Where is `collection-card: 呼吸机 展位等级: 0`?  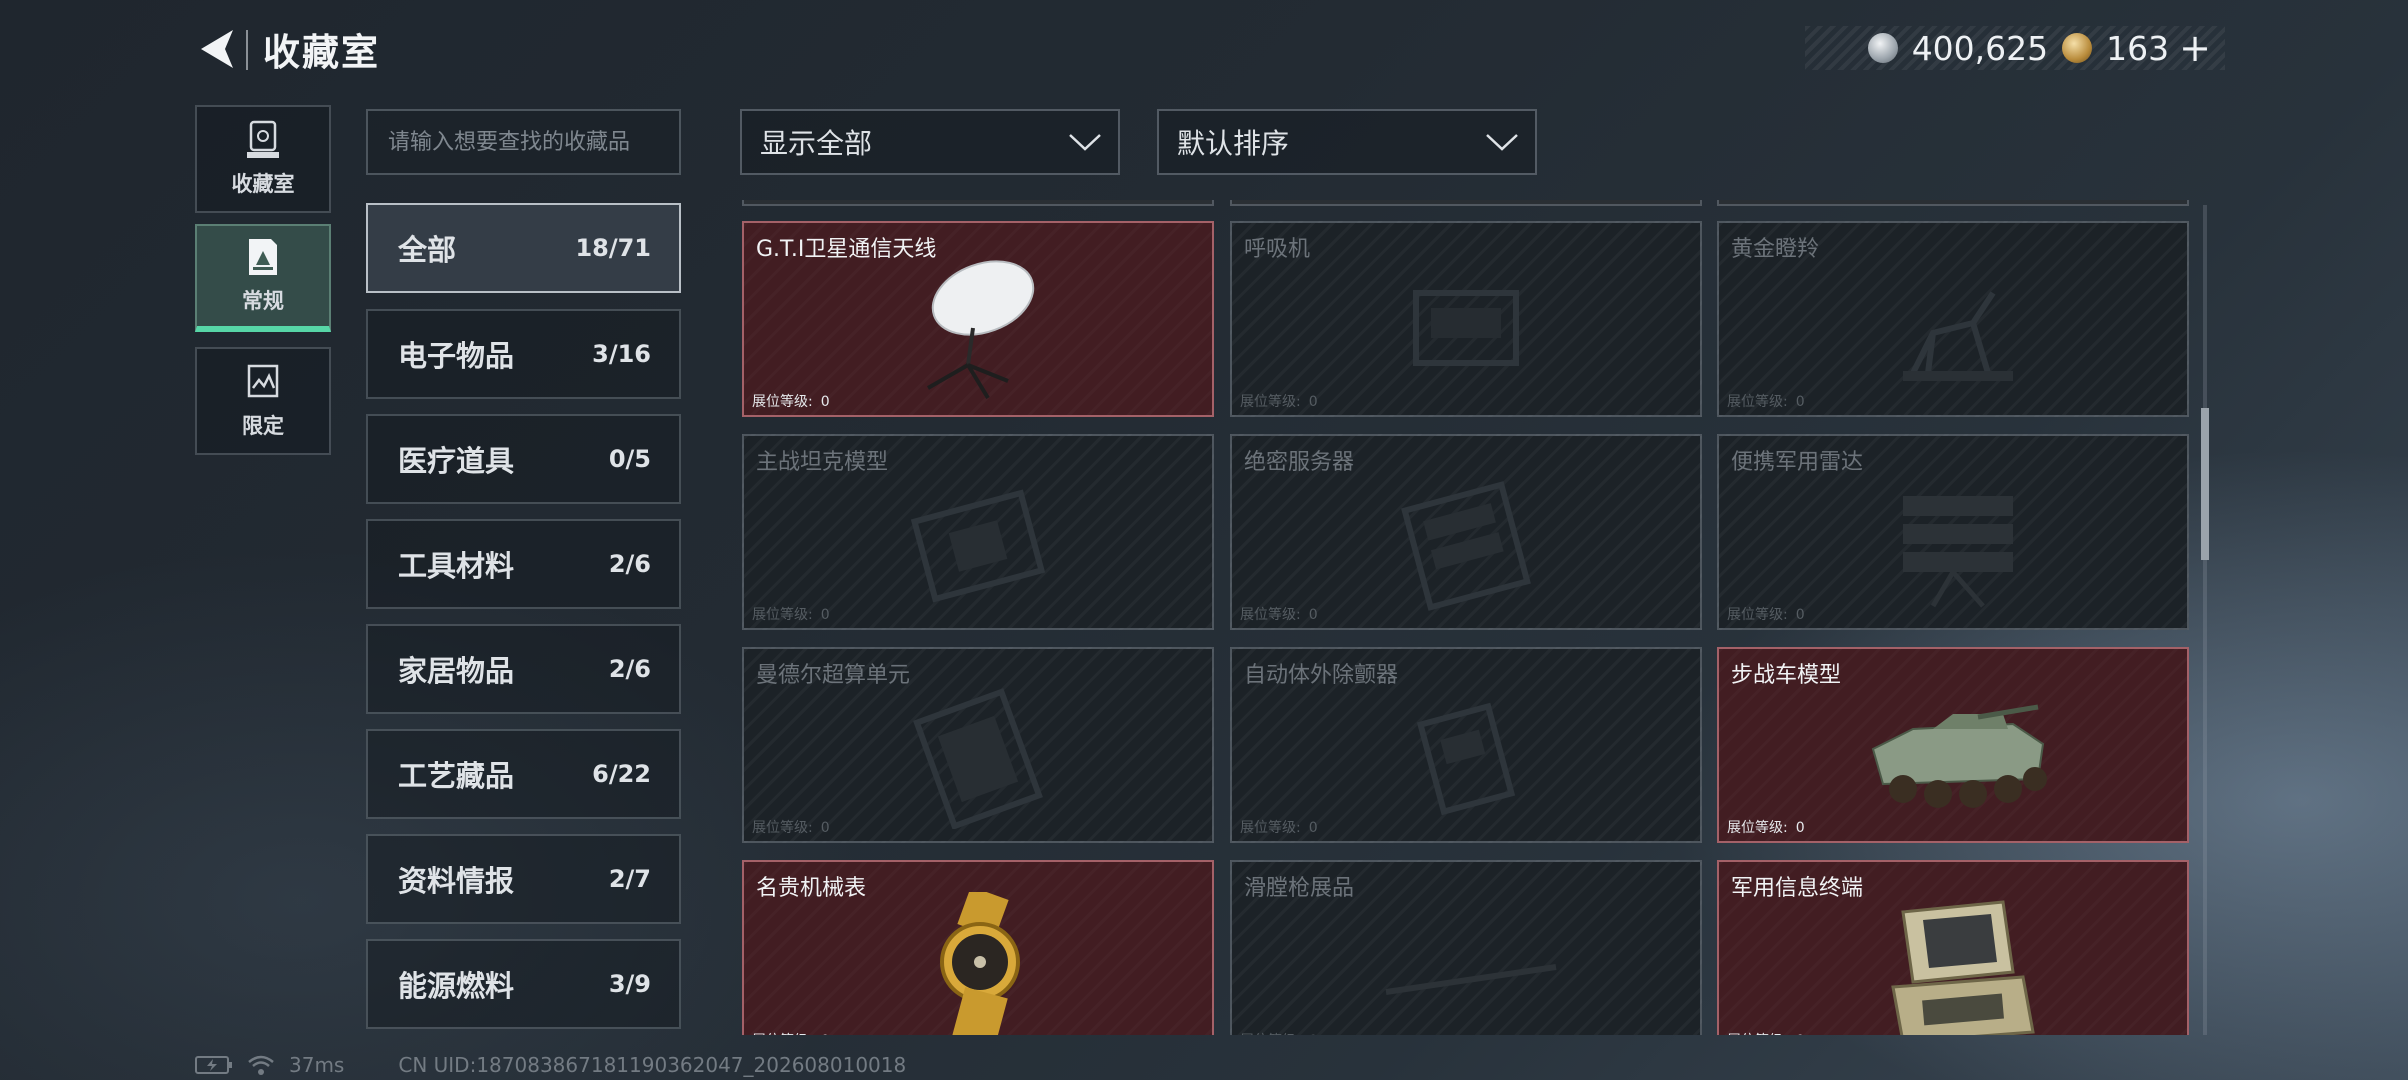
collection-card: 呼吸机 展位等级: 0 is located at coordinates (1466, 319).